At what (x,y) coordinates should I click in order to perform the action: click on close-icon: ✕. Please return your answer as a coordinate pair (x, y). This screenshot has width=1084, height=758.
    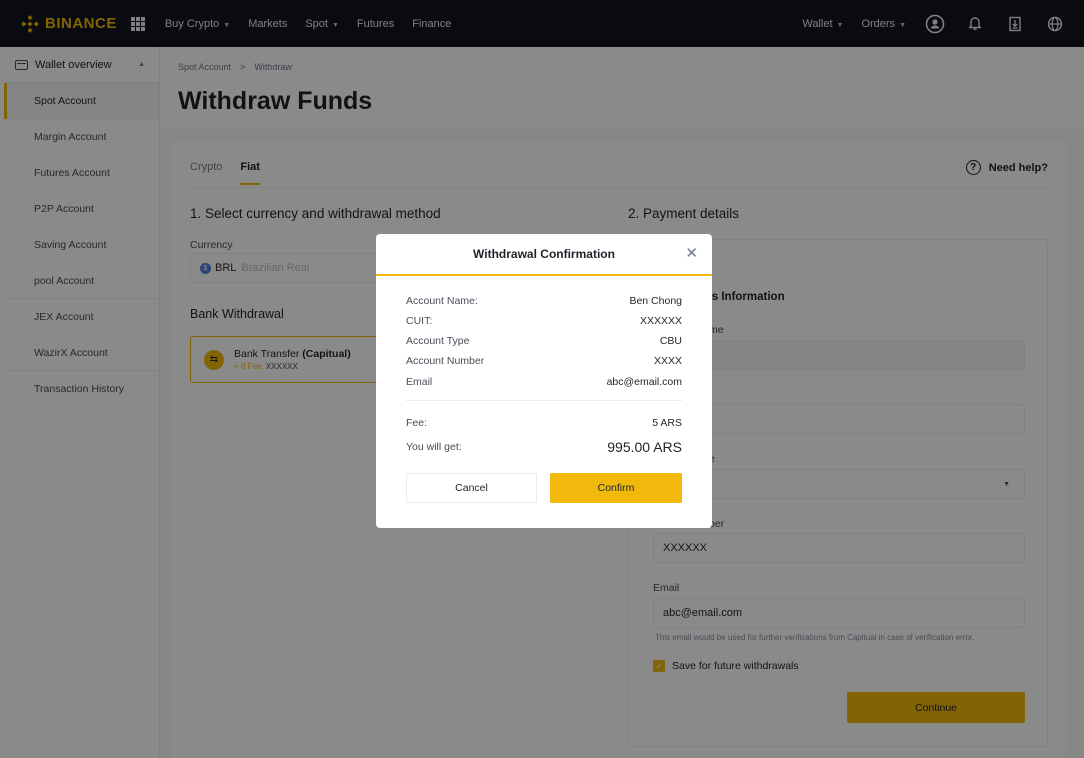
    Looking at the image, I should click on (691, 253).